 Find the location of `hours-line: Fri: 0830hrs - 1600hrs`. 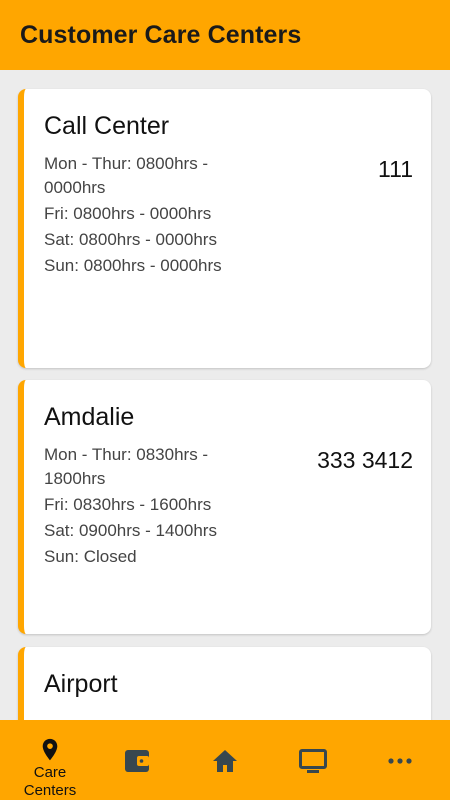

hours-line: Fri: 0830hrs - 1600hrs is located at coordinates (128, 504).